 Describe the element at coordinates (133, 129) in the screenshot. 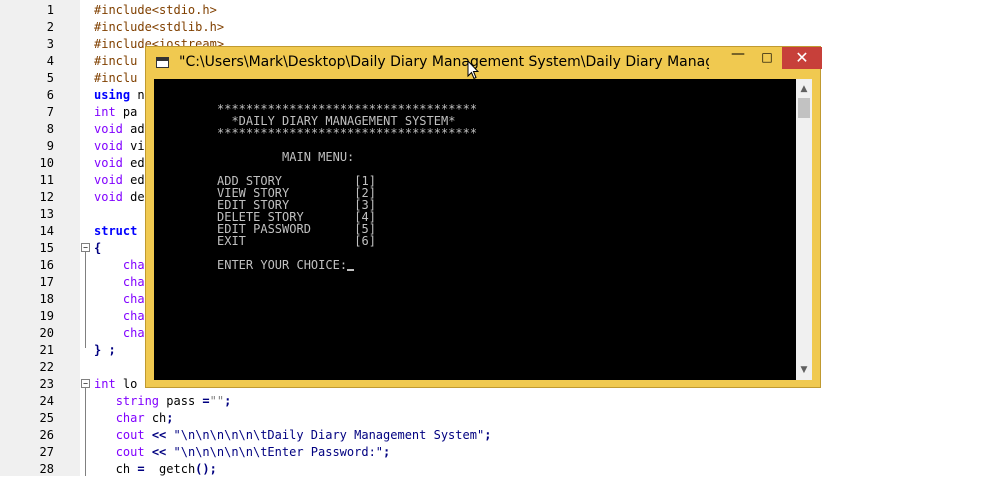

I see `code-token: ad` at that location.